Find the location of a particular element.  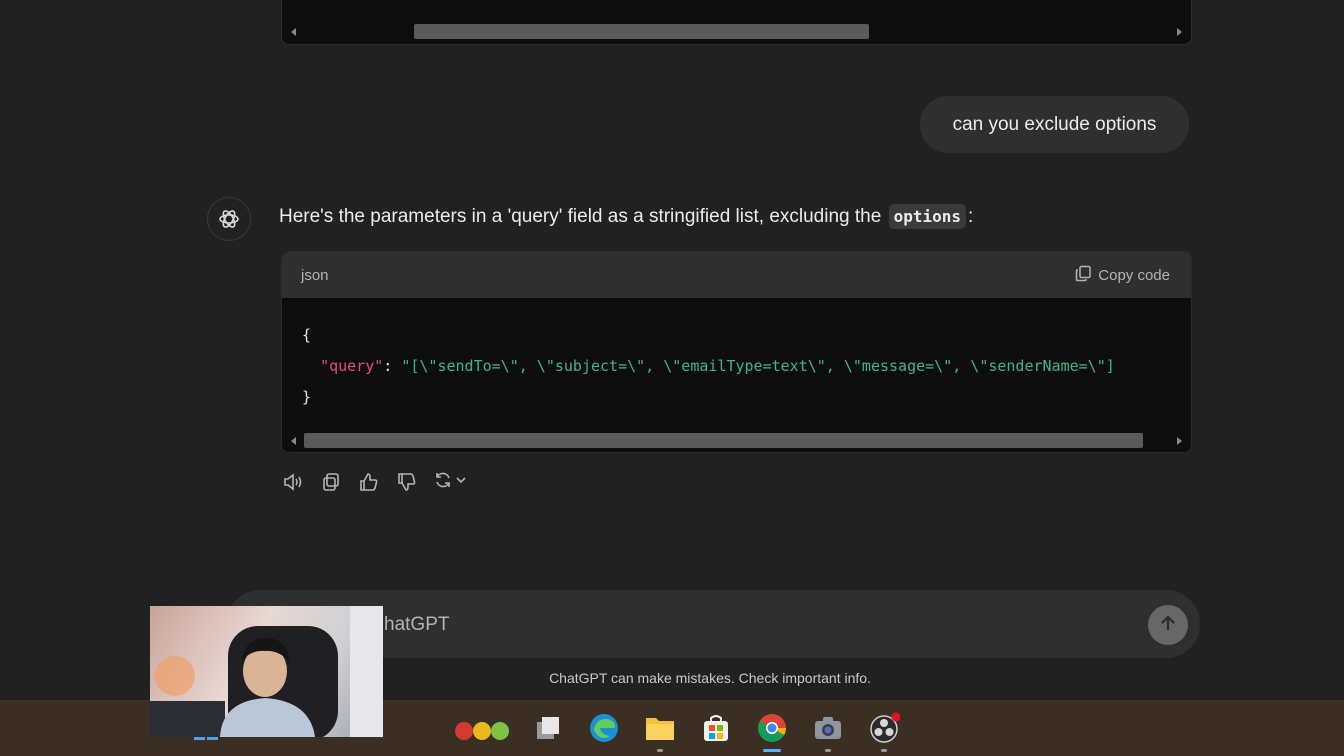

previous-code-block is located at coordinates (736, 22).